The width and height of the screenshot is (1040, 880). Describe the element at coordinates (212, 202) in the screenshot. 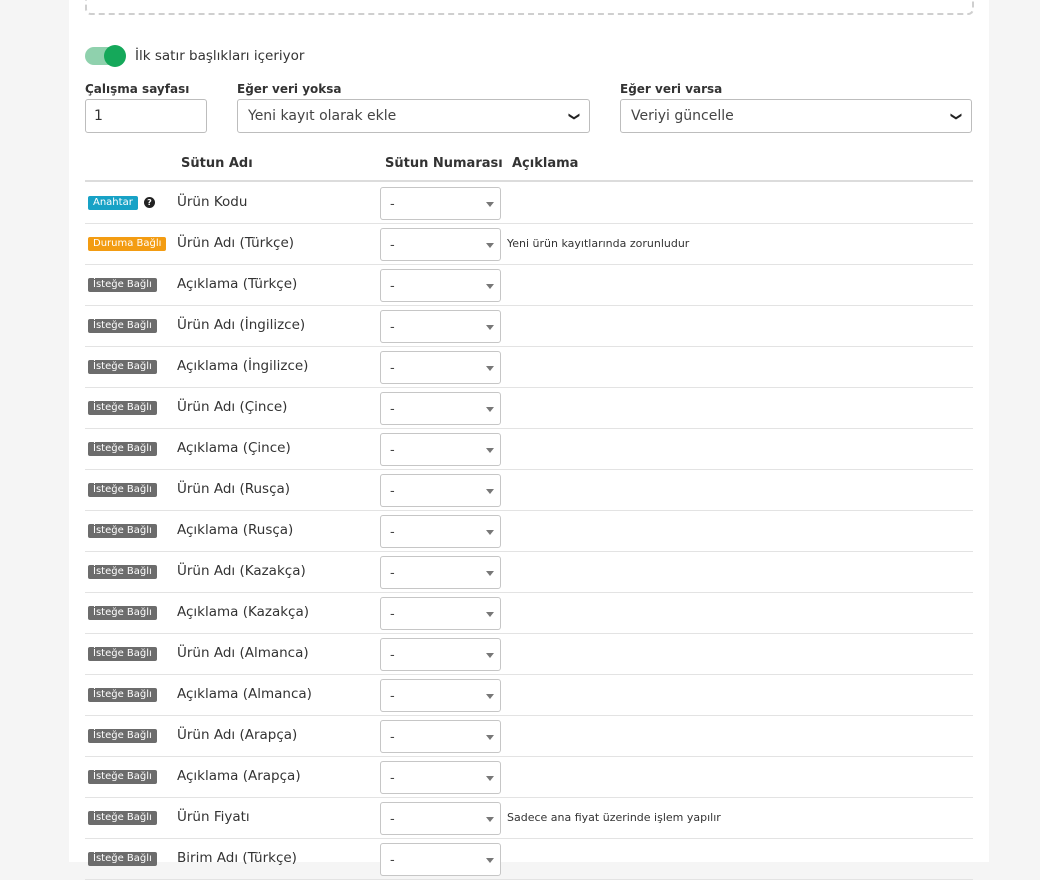

I see `field-name: Ürün Kodu` at that location.